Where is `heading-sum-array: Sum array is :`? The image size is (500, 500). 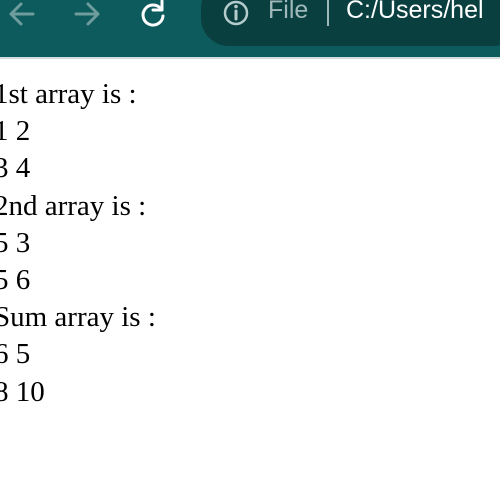
heading-sum-array: Sum array is : is located at coordinates (78, 317).